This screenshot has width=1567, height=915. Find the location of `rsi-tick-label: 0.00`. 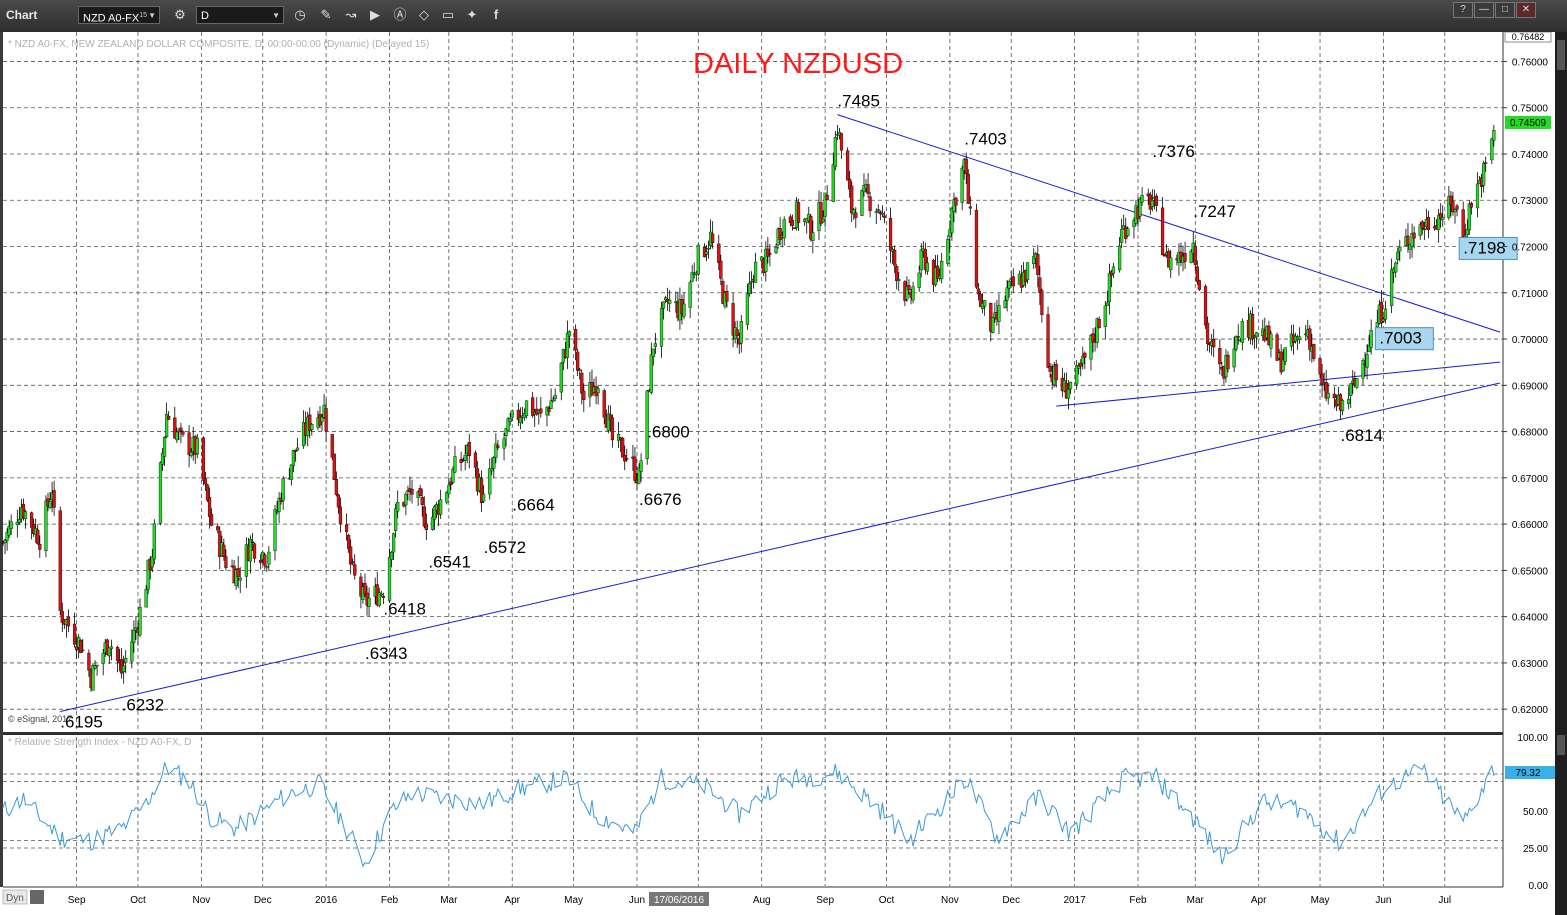

rsi-tick-label: 0.00 is located at coordinates (1539, 886).